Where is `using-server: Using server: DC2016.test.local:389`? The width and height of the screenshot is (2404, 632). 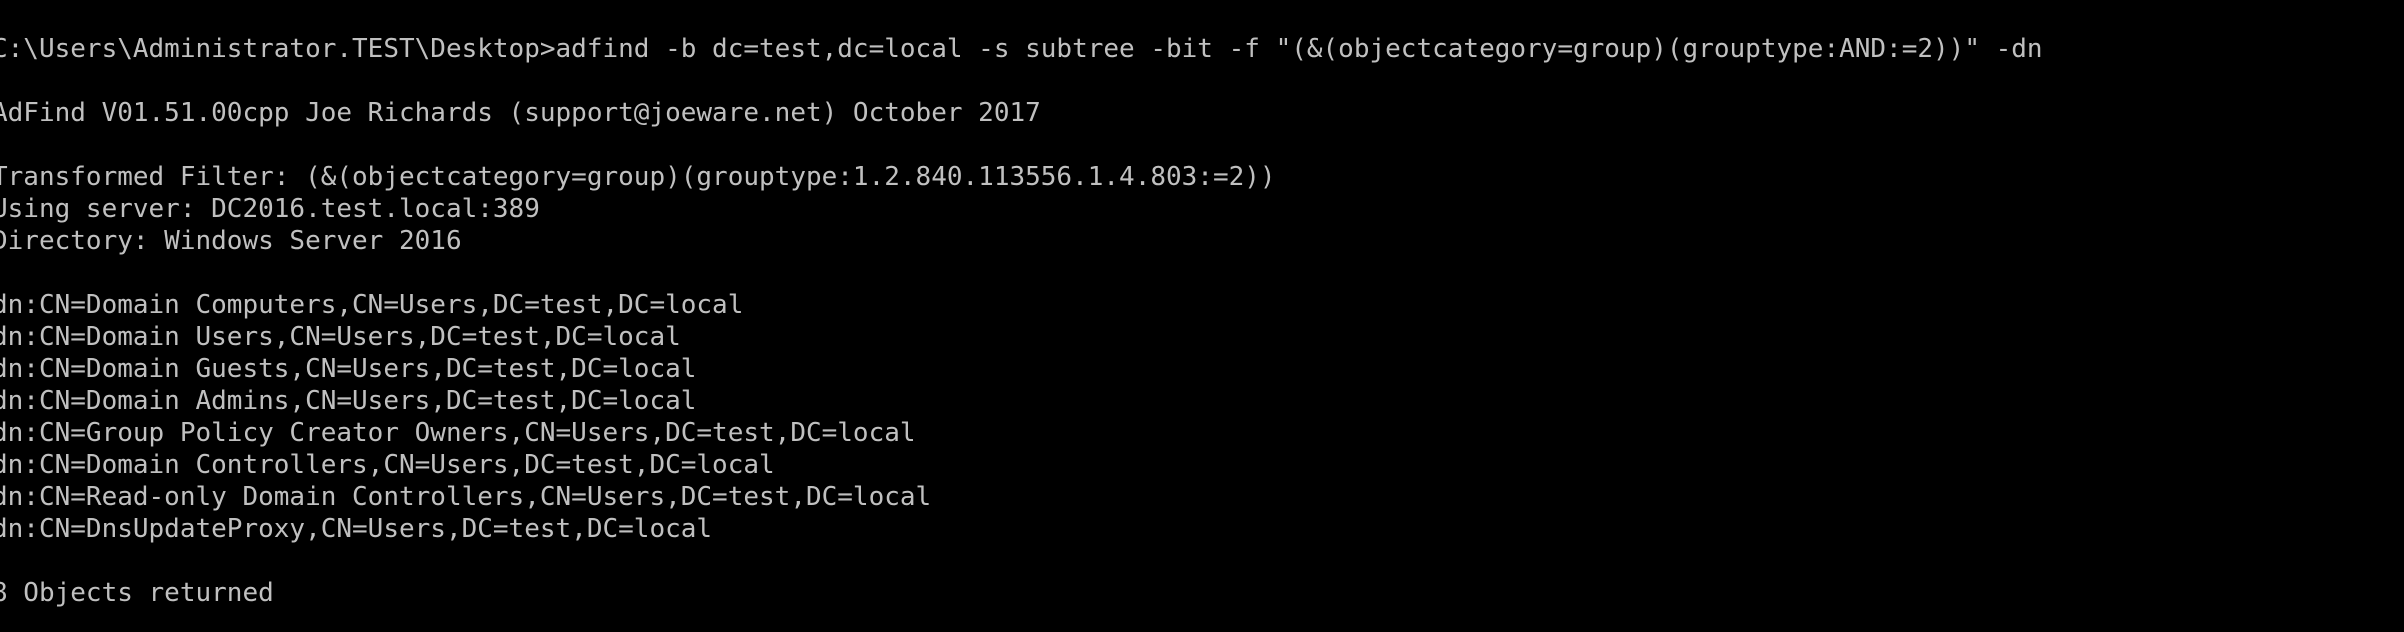 using-server: Using server: DC2016.test.local:389 is located at coordinates (270, 209).